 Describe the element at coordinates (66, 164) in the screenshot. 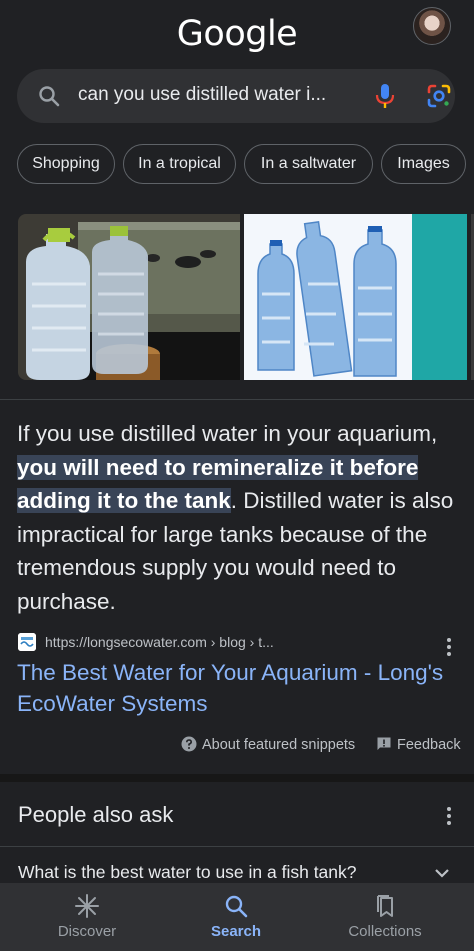

I see `chip-shopping: Shopping` at that location.